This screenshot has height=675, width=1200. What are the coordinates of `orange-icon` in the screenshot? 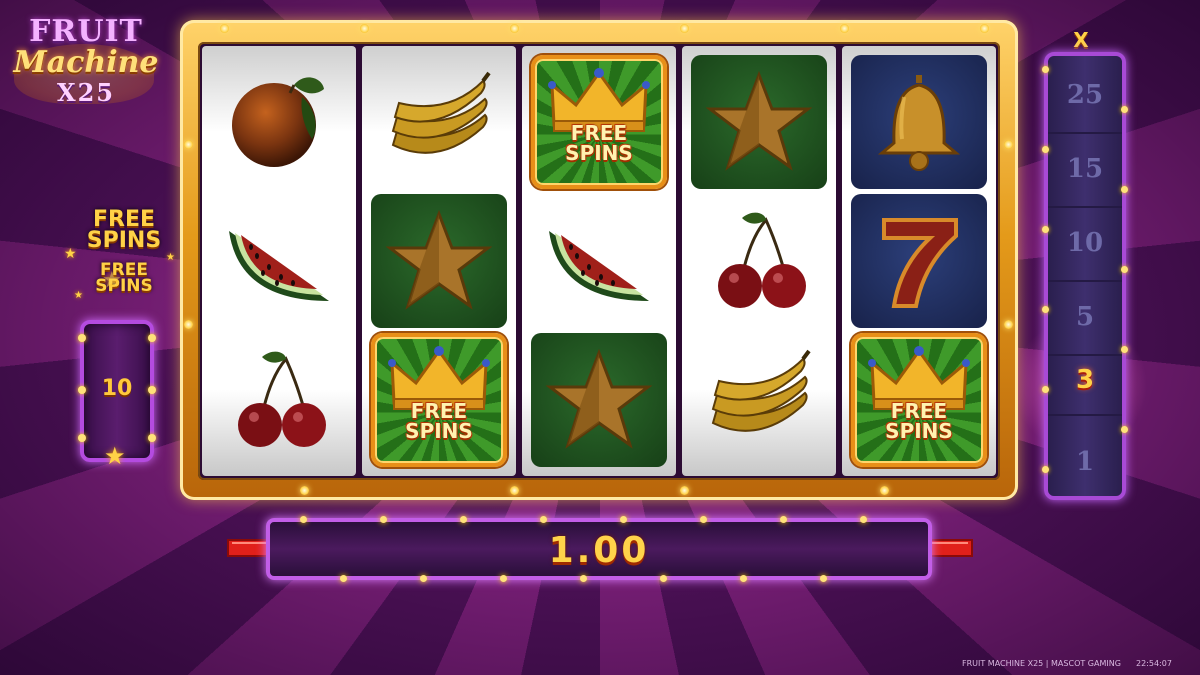 It's located at (278, 121).